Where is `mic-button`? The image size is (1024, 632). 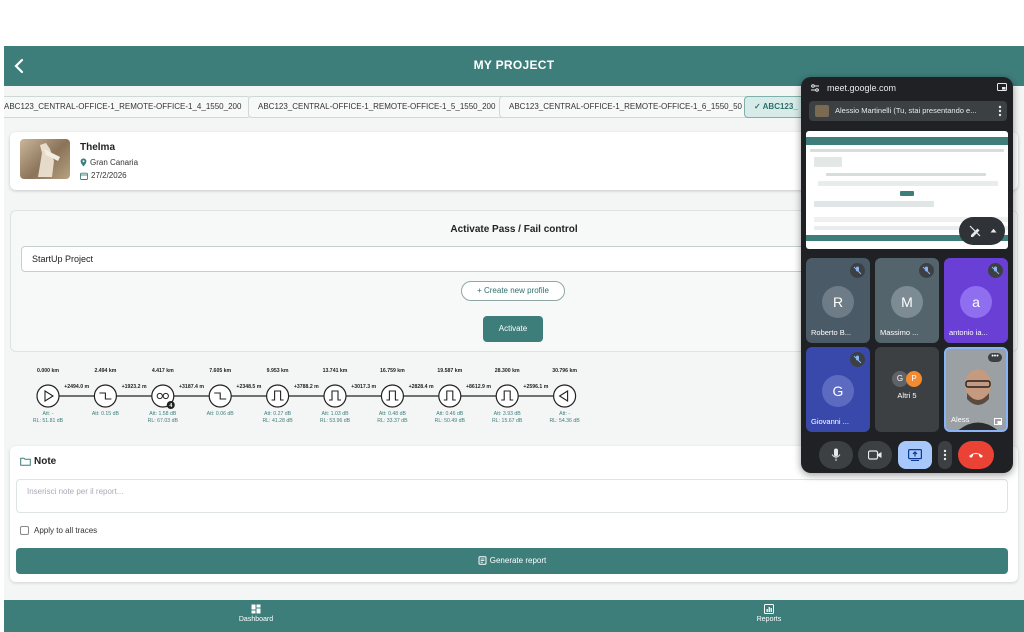
mic-button is located at coordinates (836, 455).